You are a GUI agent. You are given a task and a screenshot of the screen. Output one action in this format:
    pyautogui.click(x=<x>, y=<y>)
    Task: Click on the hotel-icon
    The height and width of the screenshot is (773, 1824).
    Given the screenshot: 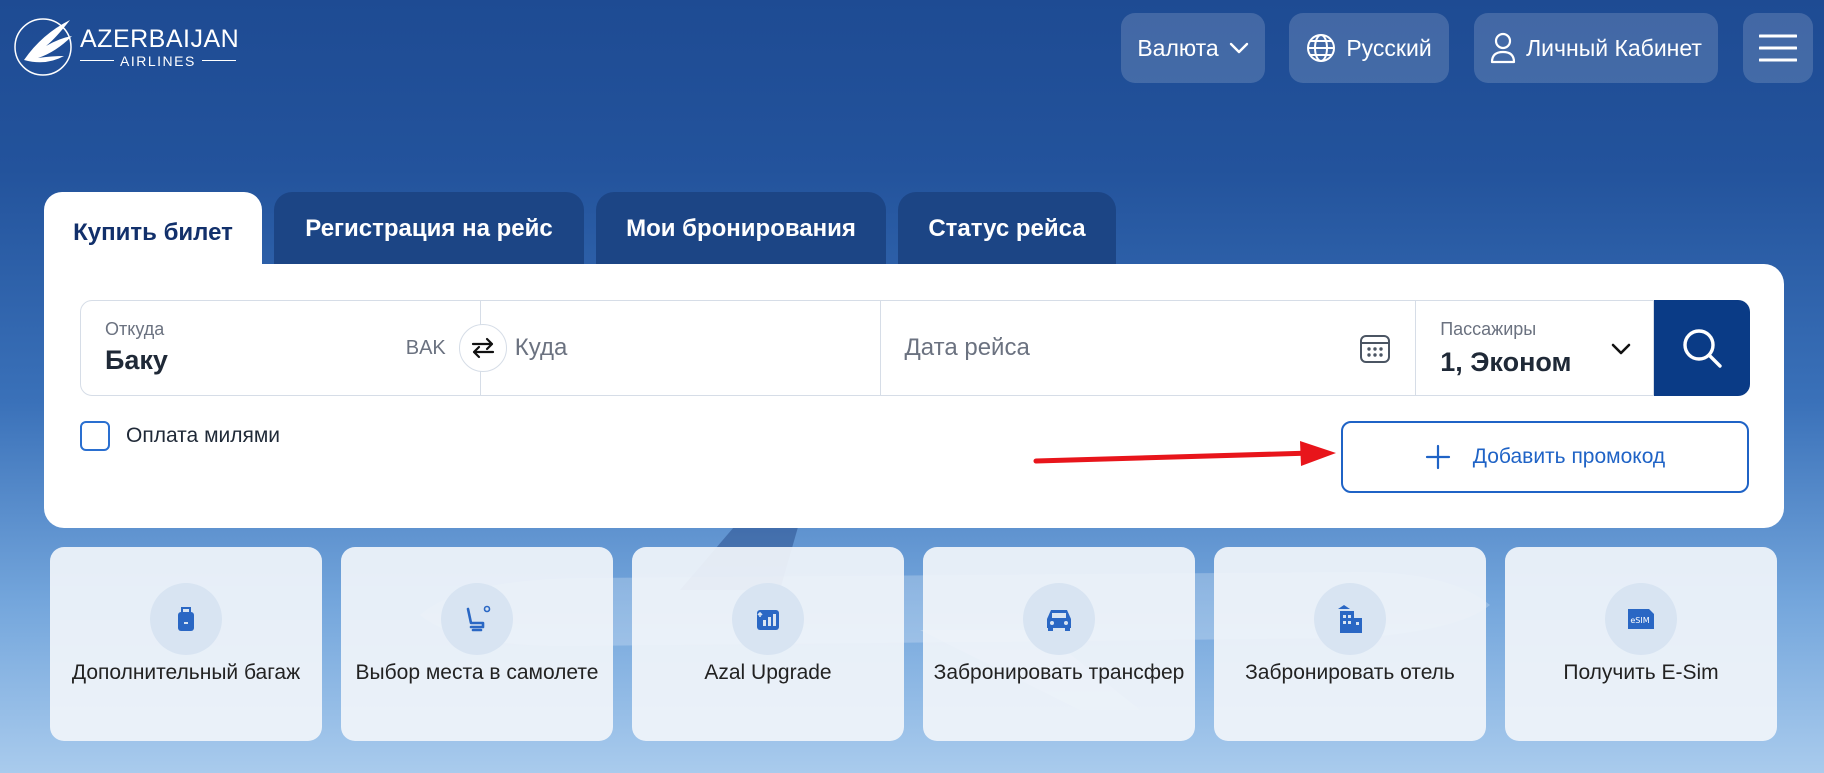 What is the action you would take?
    pyautogui.click(x=1350, y=619)
    